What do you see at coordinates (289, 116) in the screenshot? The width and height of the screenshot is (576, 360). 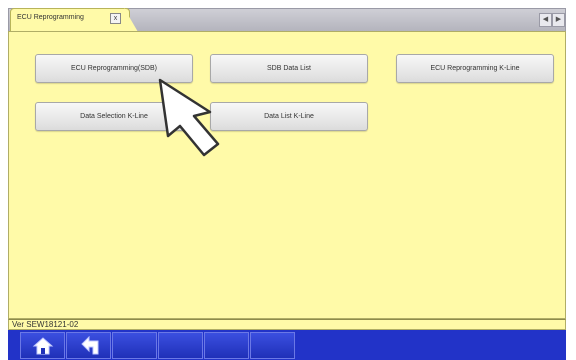 I see `data-list-kline-button: Data List K-Line` at bounding box center [289, 116].